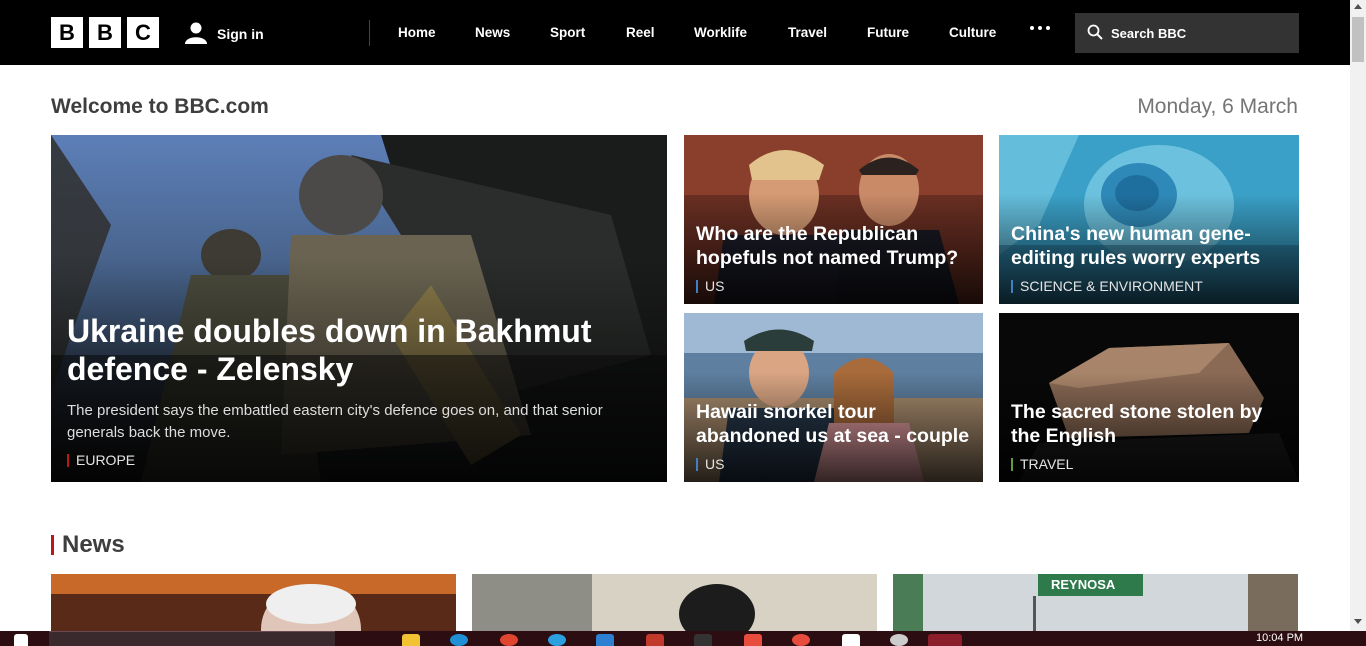  What do you see at coordinates (52, 545) in the screenshot?
I see `news-accent-bar` at bounding box center [52, 545].